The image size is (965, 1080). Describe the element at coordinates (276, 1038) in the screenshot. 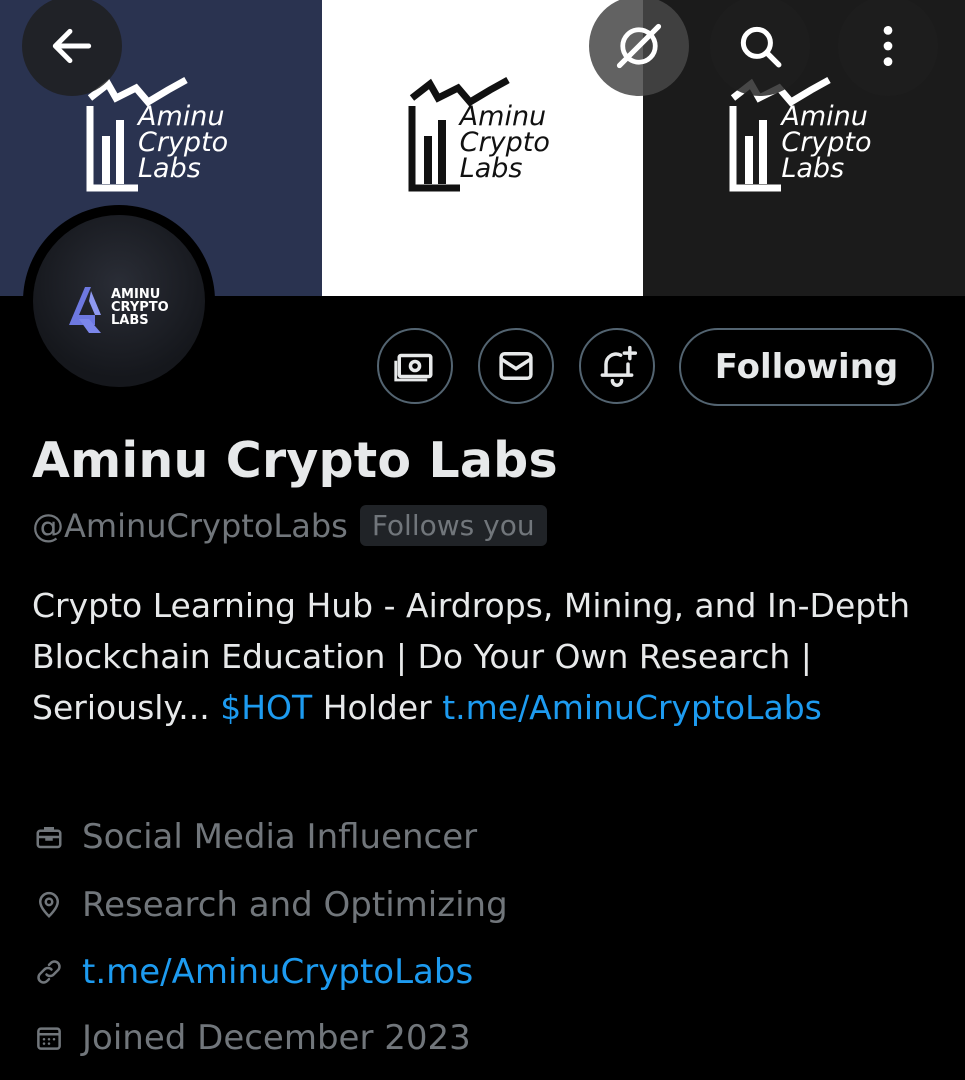

I see `joined-text: Joined December 2023` at that location.